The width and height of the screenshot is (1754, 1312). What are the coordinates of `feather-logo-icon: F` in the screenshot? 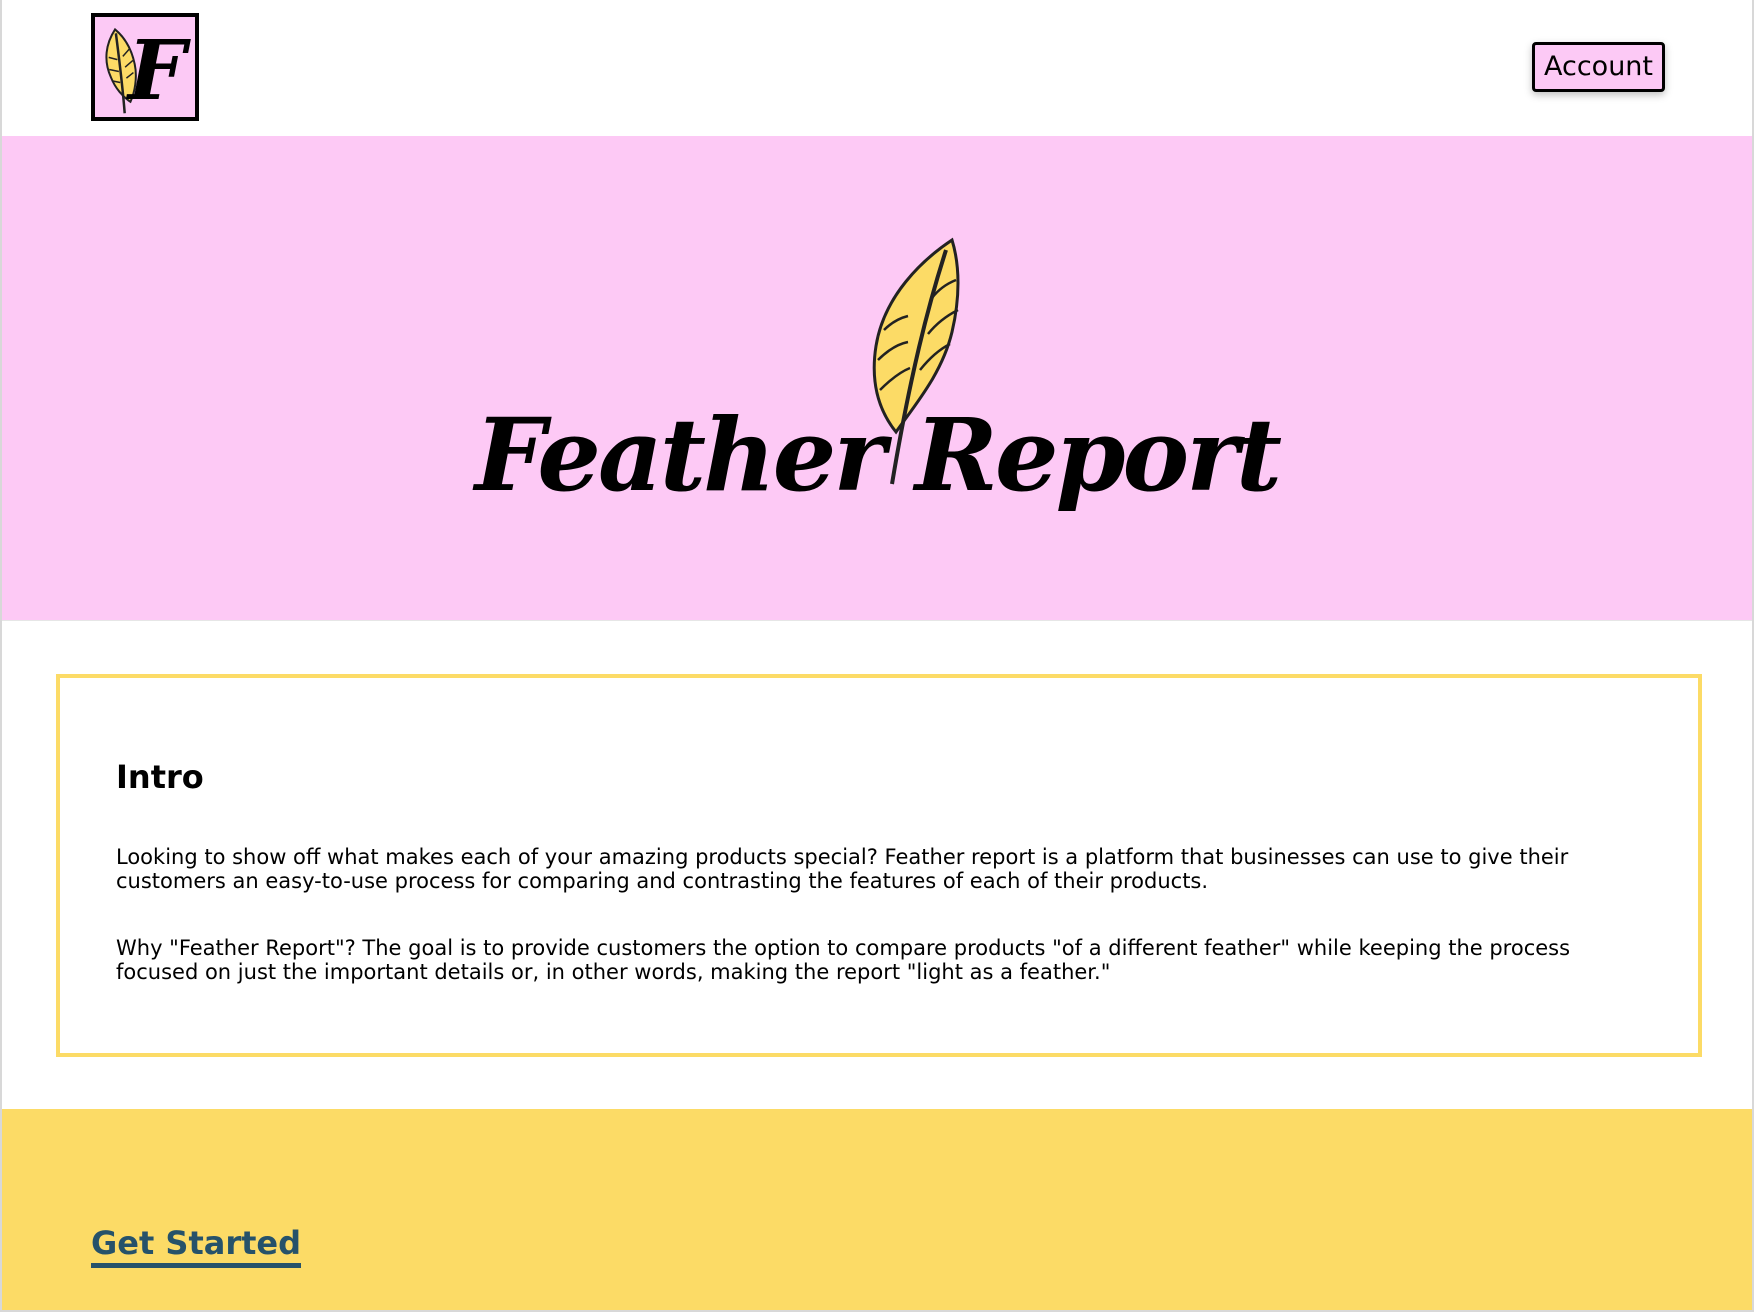 It's located at (148, 70).